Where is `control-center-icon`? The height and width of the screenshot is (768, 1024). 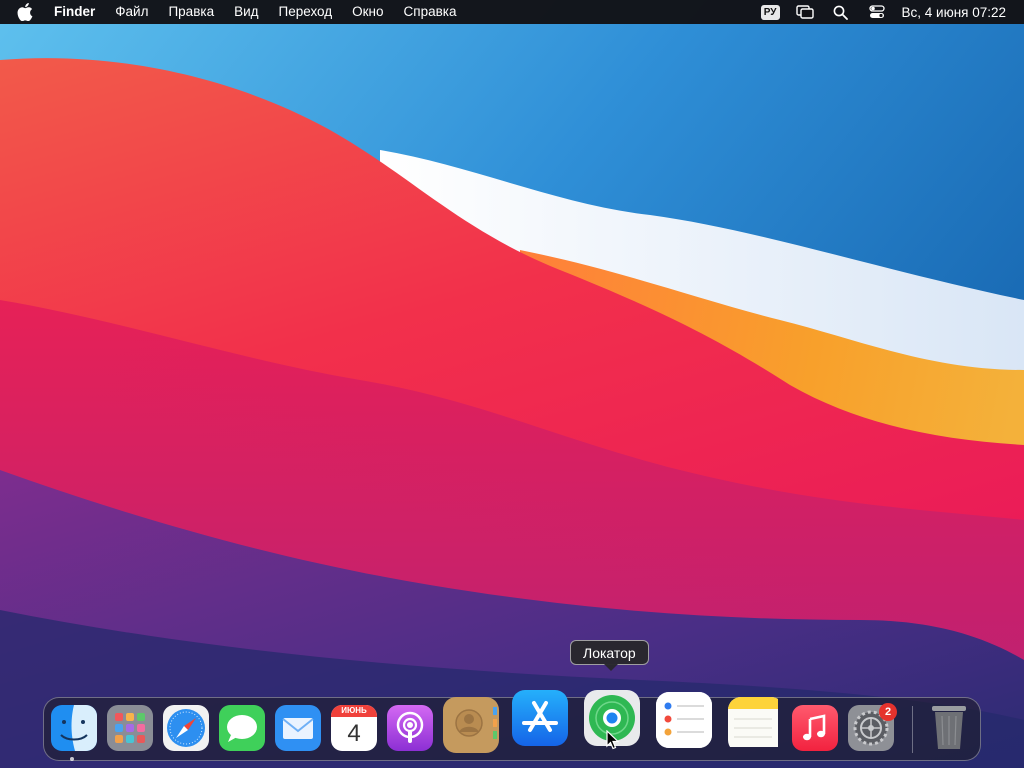 control-center-icon is located at coordinates (877, 12).